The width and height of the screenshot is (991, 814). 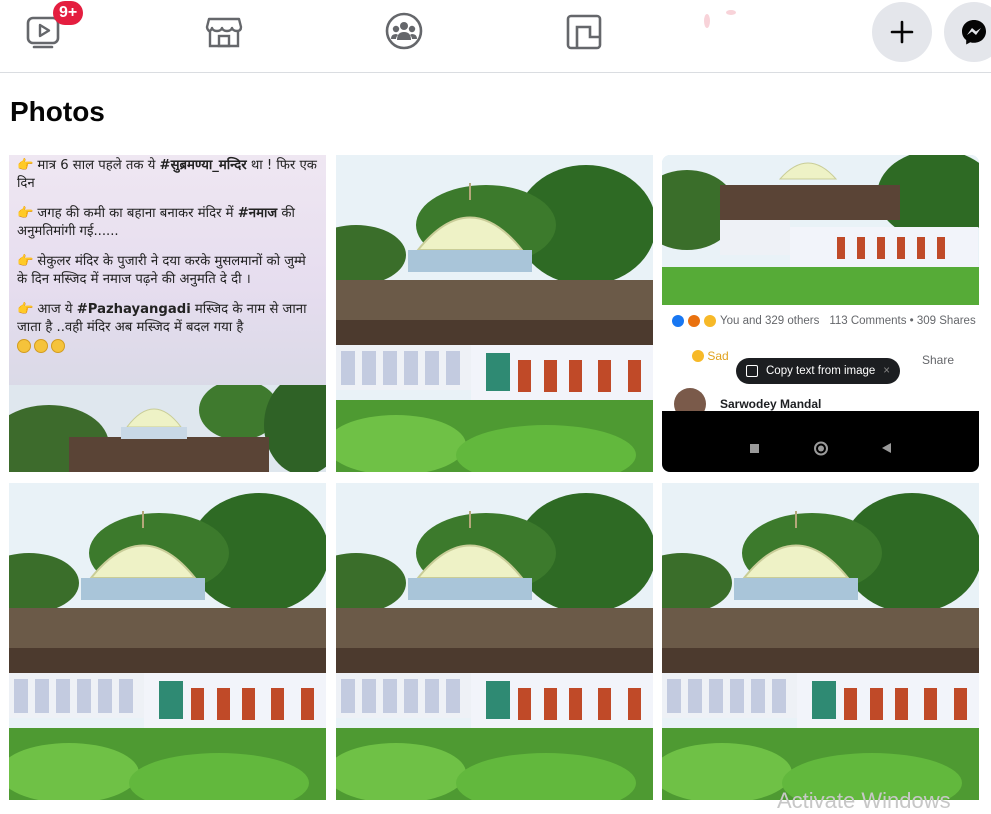 What do you see at coordinates (710, 321) in the screenshot?
I see `sad-reaction-icon` at bounding box center [710, 321].